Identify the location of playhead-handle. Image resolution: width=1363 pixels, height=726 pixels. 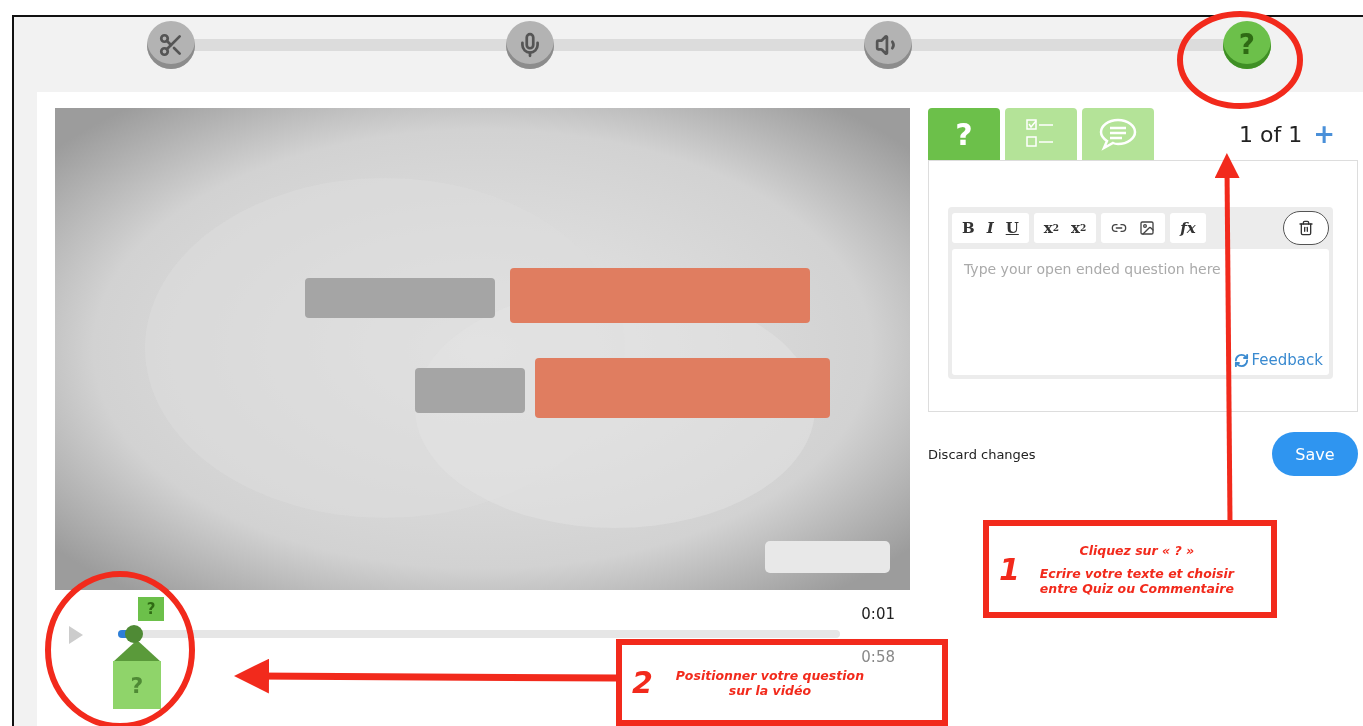
(134, 634).